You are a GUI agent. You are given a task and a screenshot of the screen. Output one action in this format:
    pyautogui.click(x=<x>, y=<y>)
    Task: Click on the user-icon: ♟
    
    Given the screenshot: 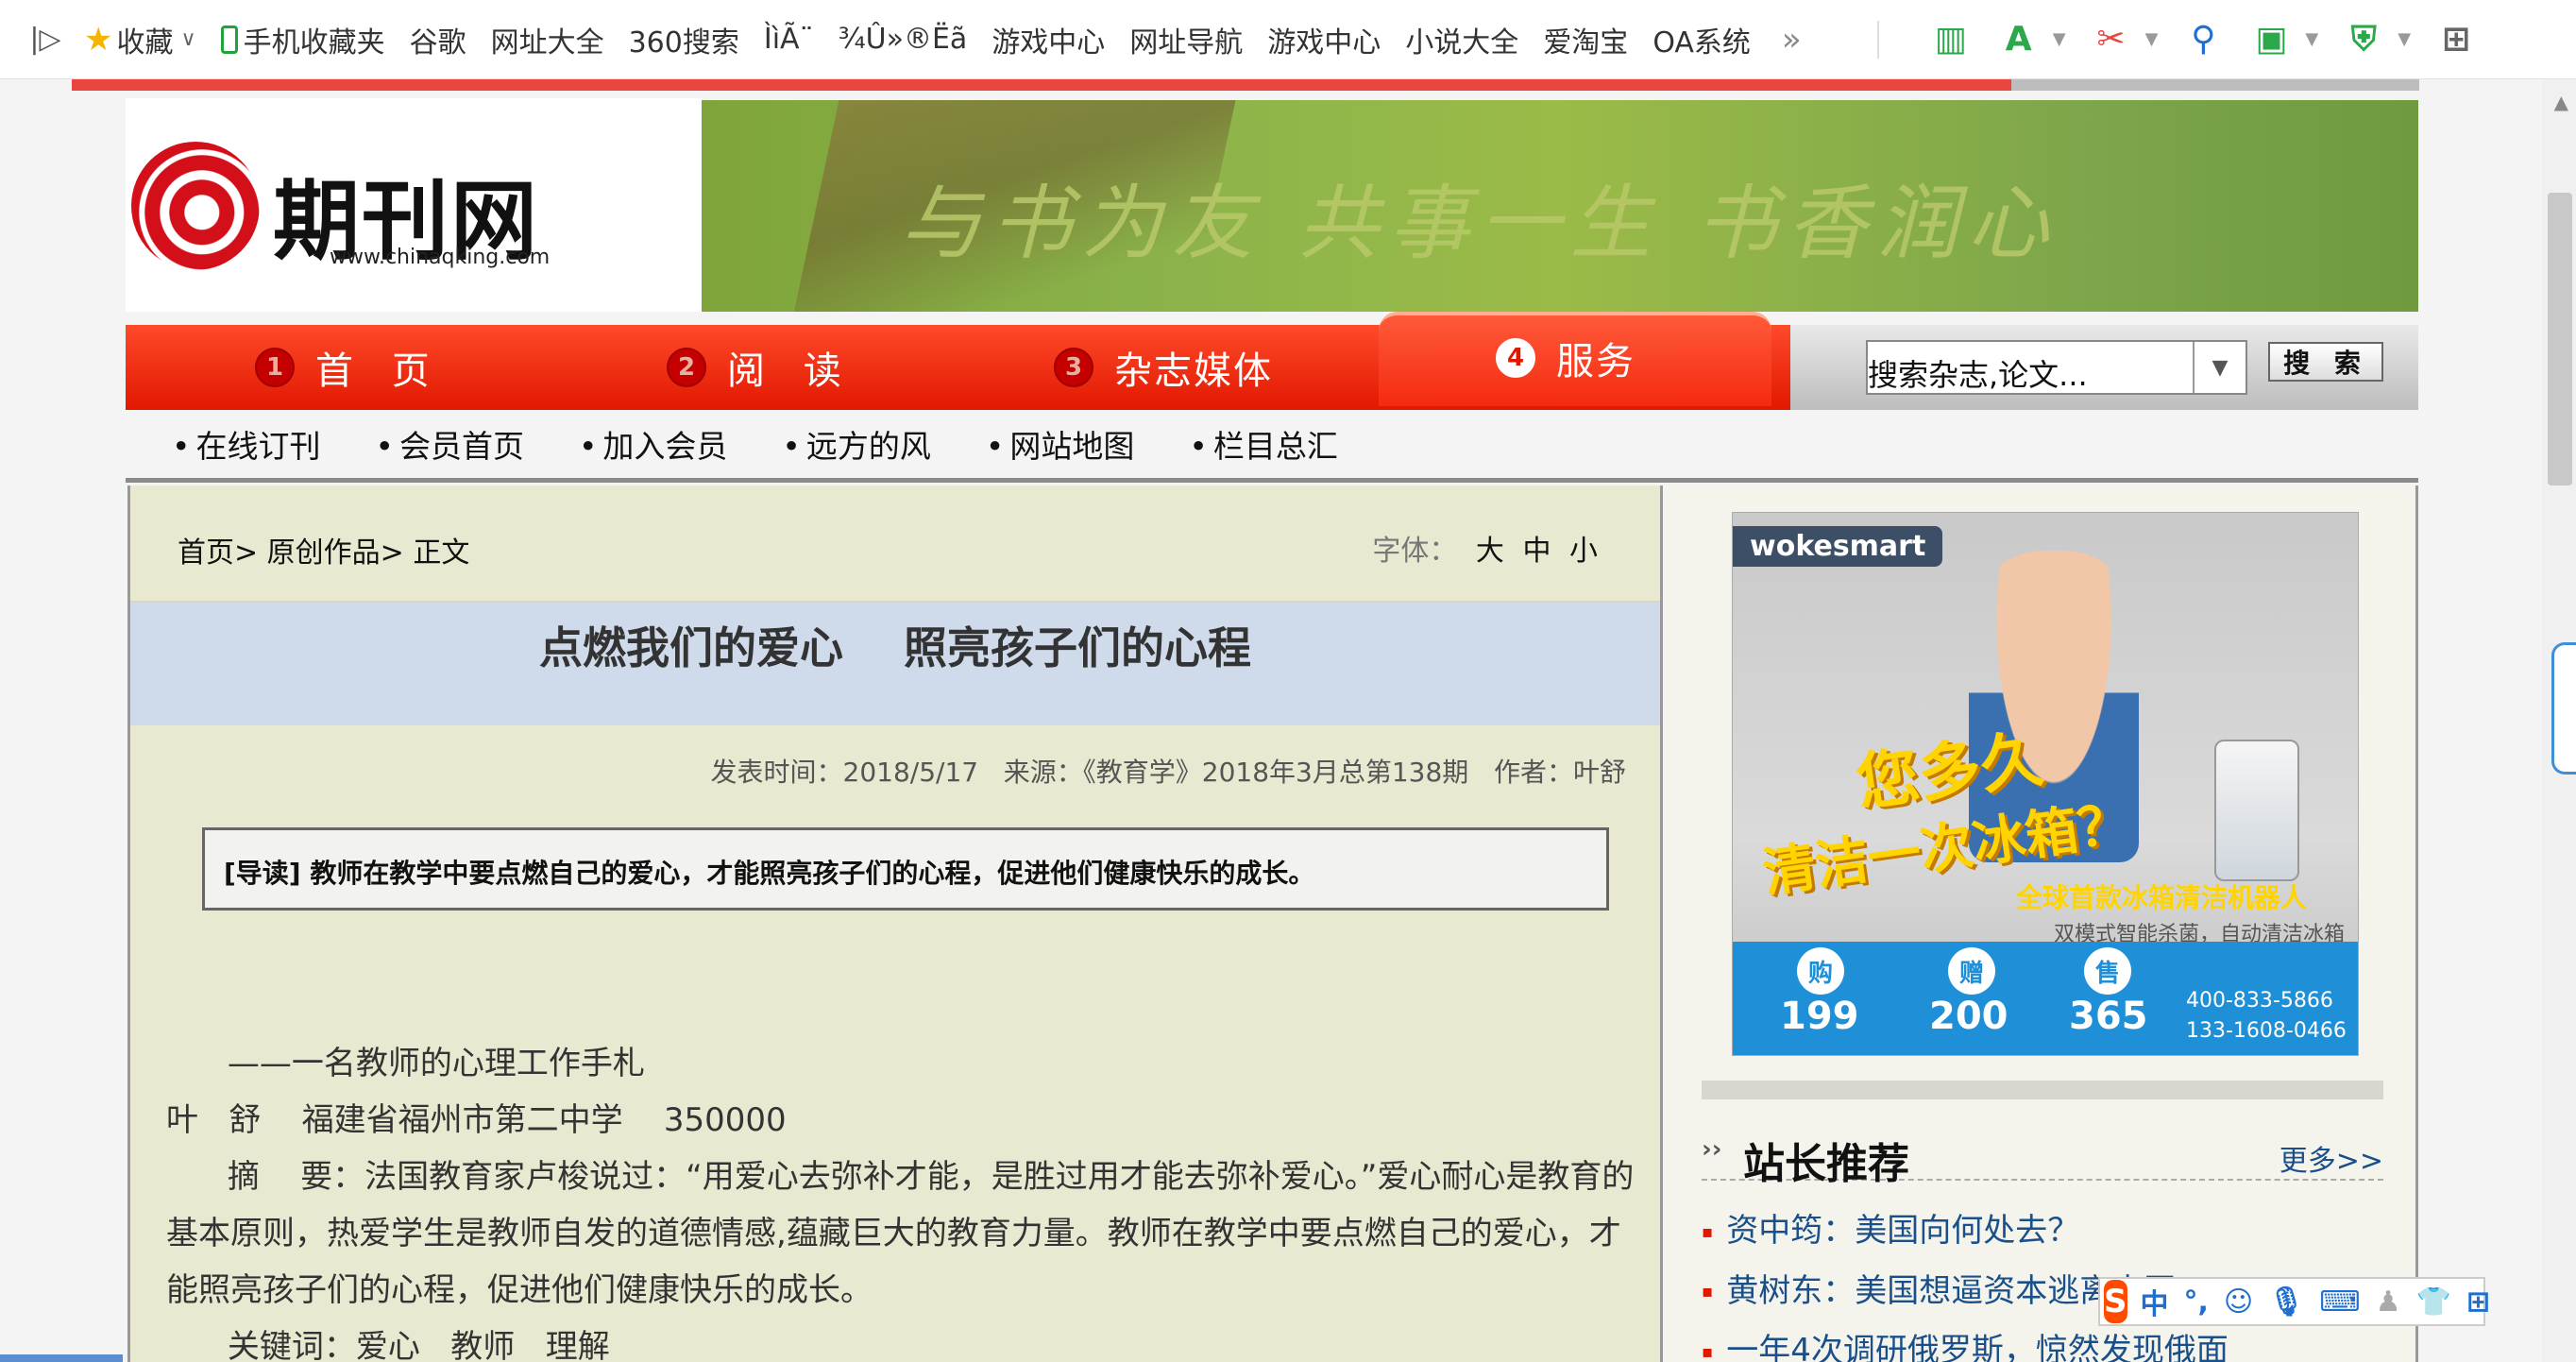 What is the action you would take?
    pyautogui.click(x=2388, y=1302)
    